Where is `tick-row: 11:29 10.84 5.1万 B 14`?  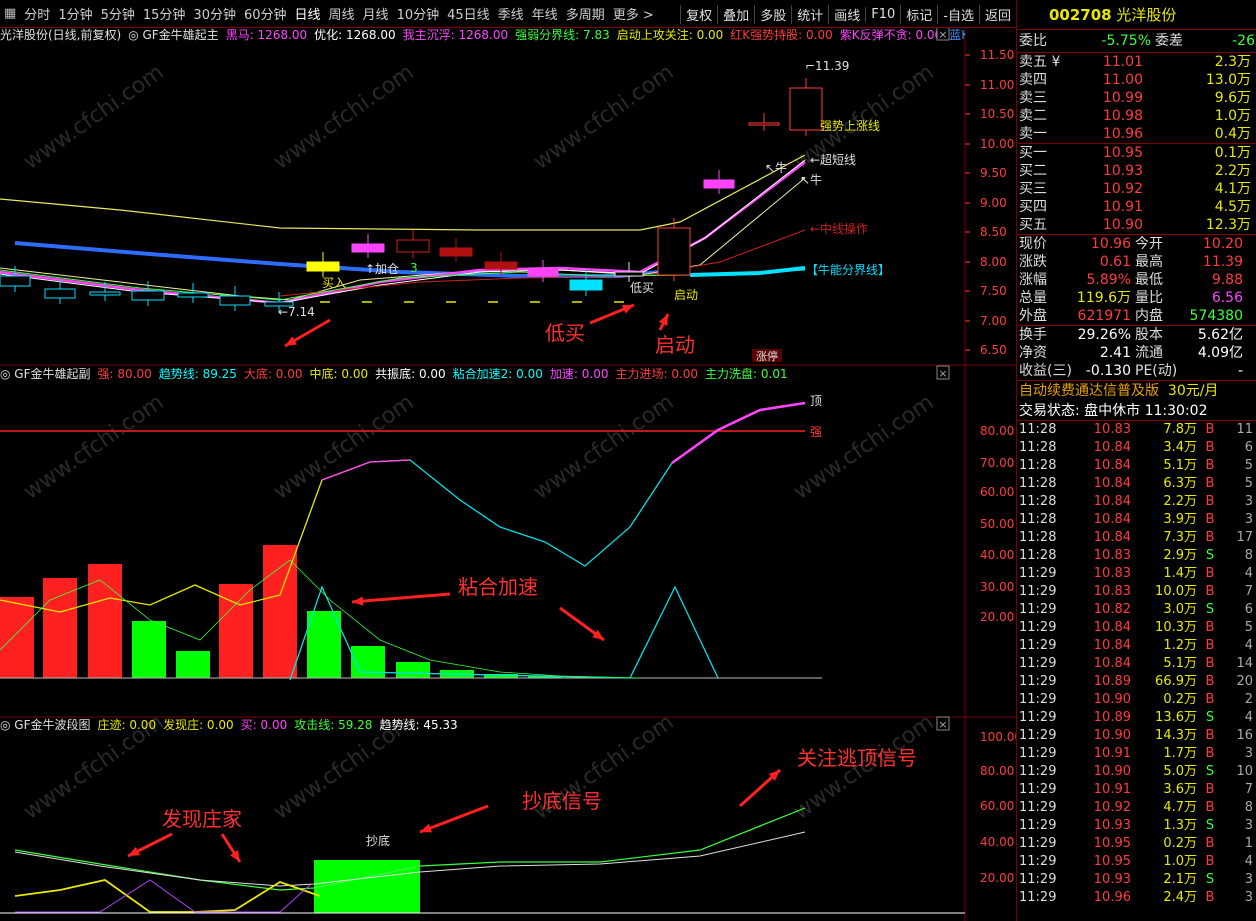 tick-row: 11:29 10.84 5.1万 B 14 is located at coordinates (1136, 664).